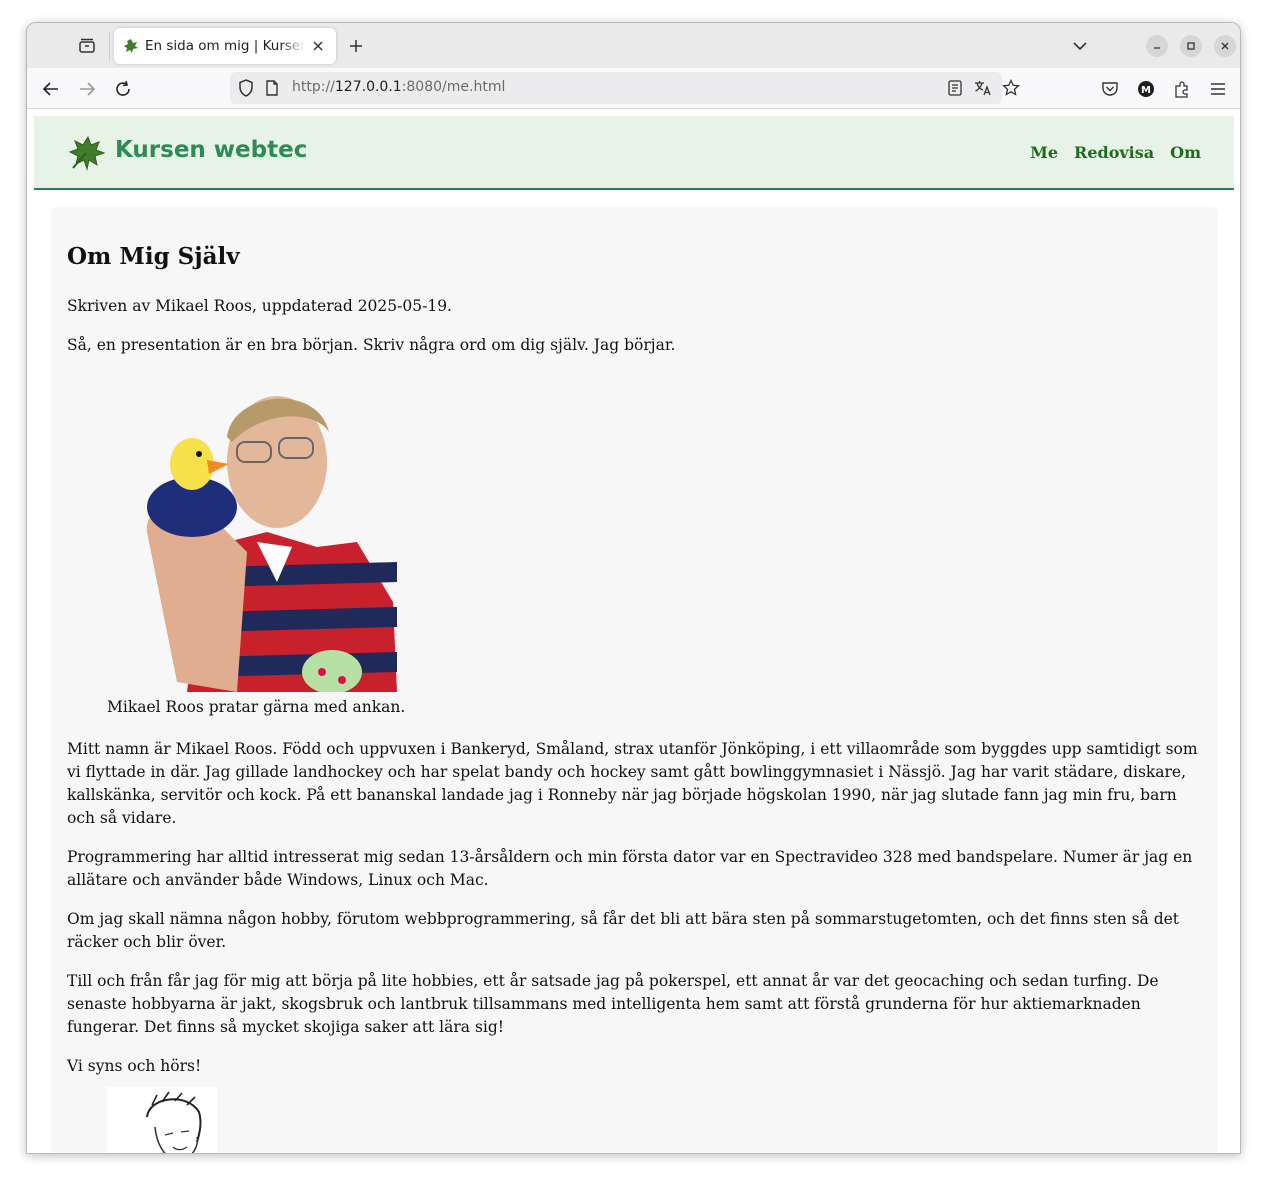 This screenshot has width=1267, height=1183. Describe the element at coordinates (453, 87) in the screenshot. I see `url-path: :8080/me.html` at that location.